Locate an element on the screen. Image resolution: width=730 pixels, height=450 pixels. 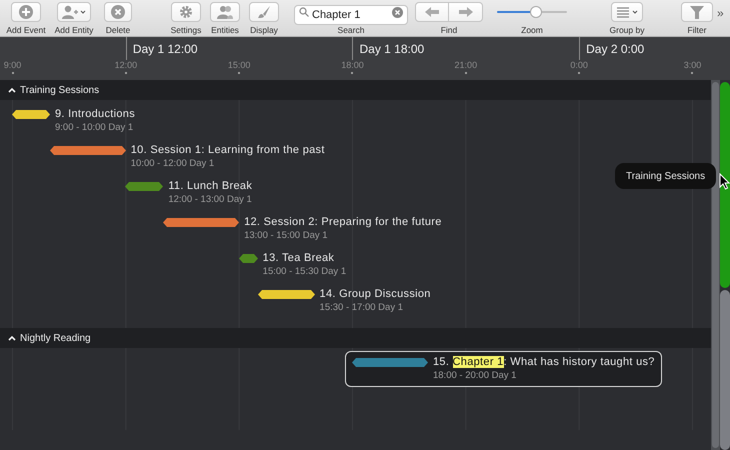
search-icon is located at coordinates (304, 12).